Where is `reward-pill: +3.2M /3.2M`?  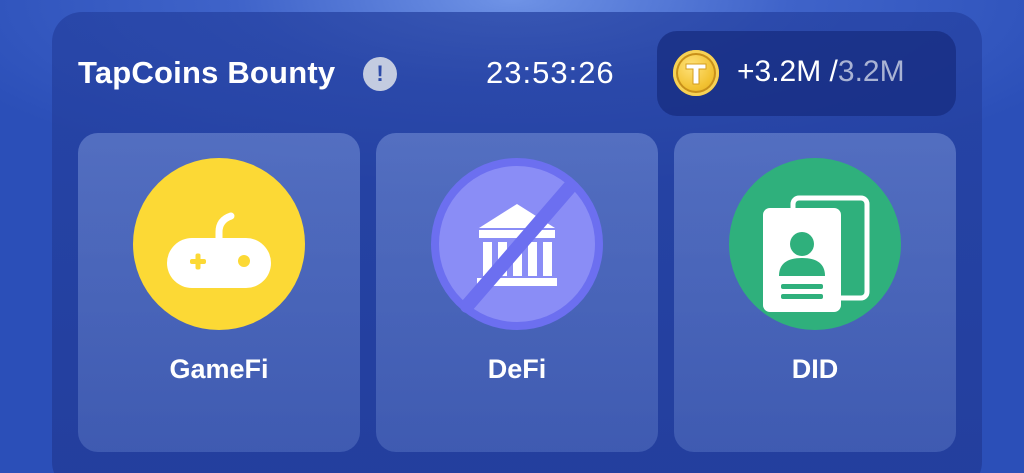 reward-pill: +3.2M /3.2M is located at coordinates (806, 73).